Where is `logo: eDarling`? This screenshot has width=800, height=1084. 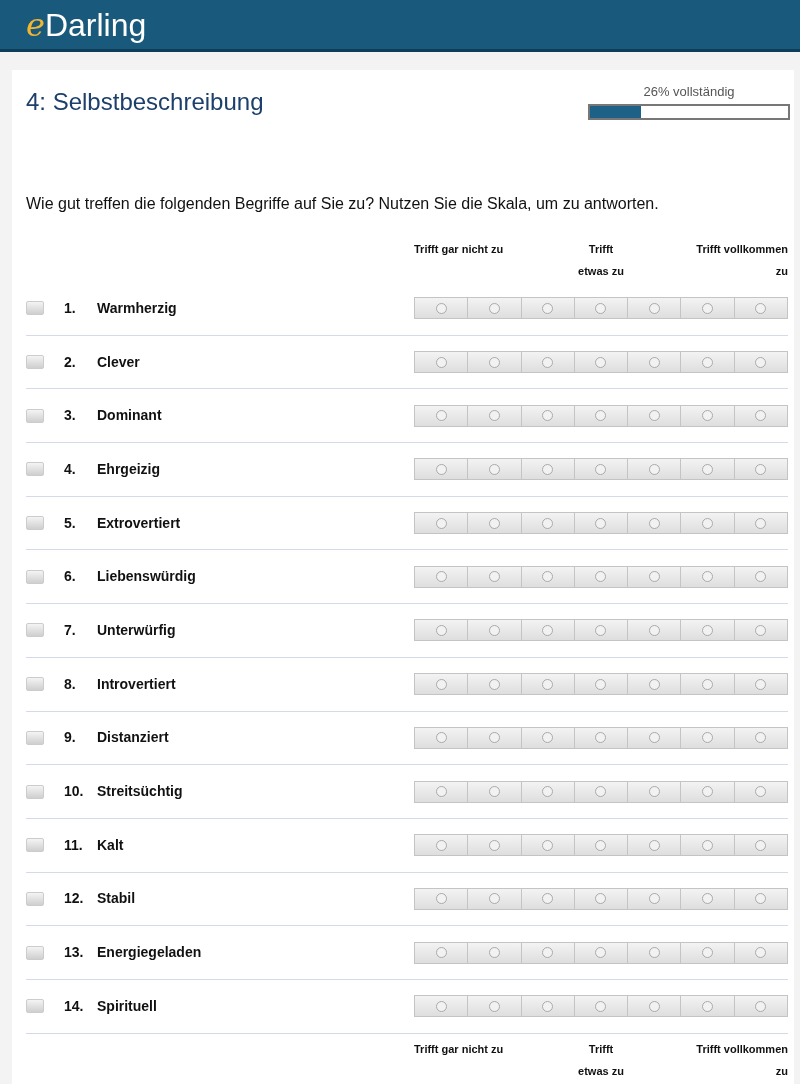
logo: eDarling is located at coordinates (86, 24).